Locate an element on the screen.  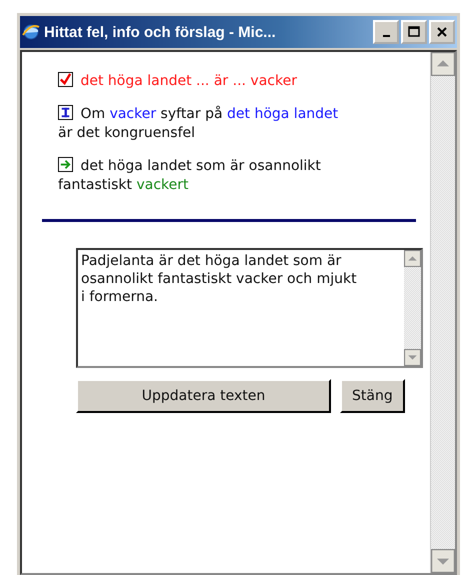
close-button is located at coordinates (442, 32).